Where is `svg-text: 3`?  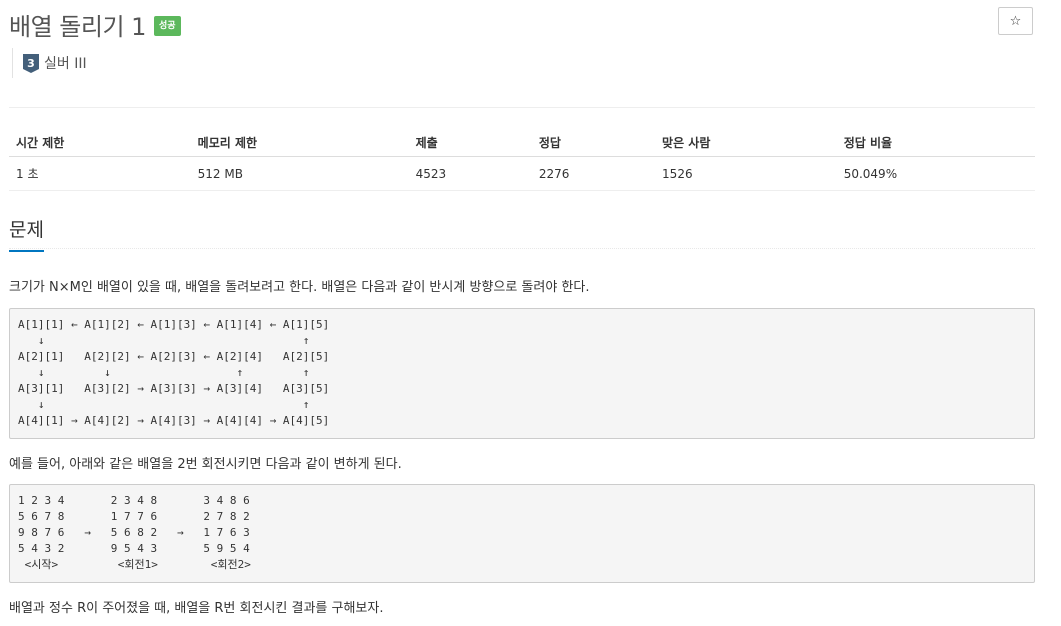 svg-text: 3 is located at coordinates (31, 63).